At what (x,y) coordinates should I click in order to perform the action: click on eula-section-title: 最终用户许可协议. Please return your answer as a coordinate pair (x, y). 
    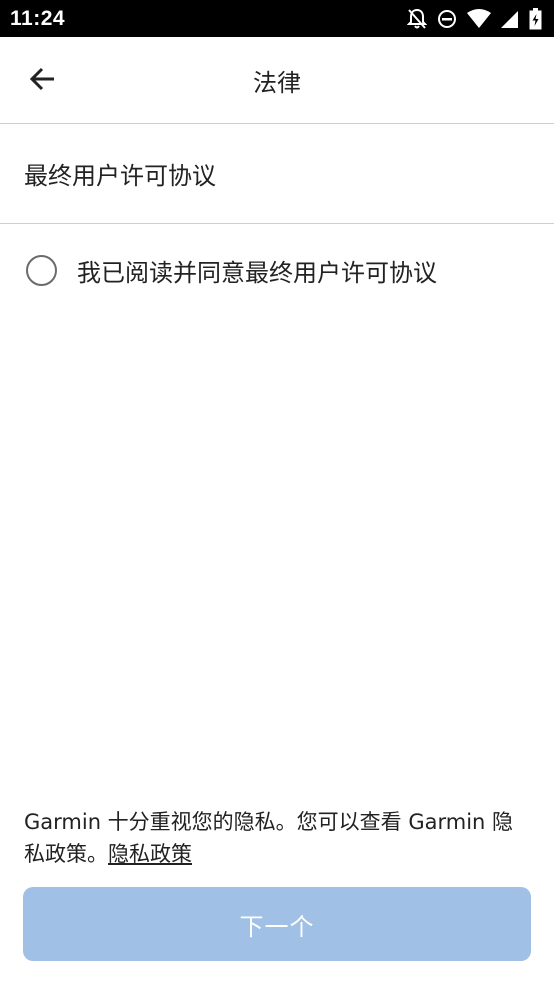
    Looking at the image, I should click on (120, 176).